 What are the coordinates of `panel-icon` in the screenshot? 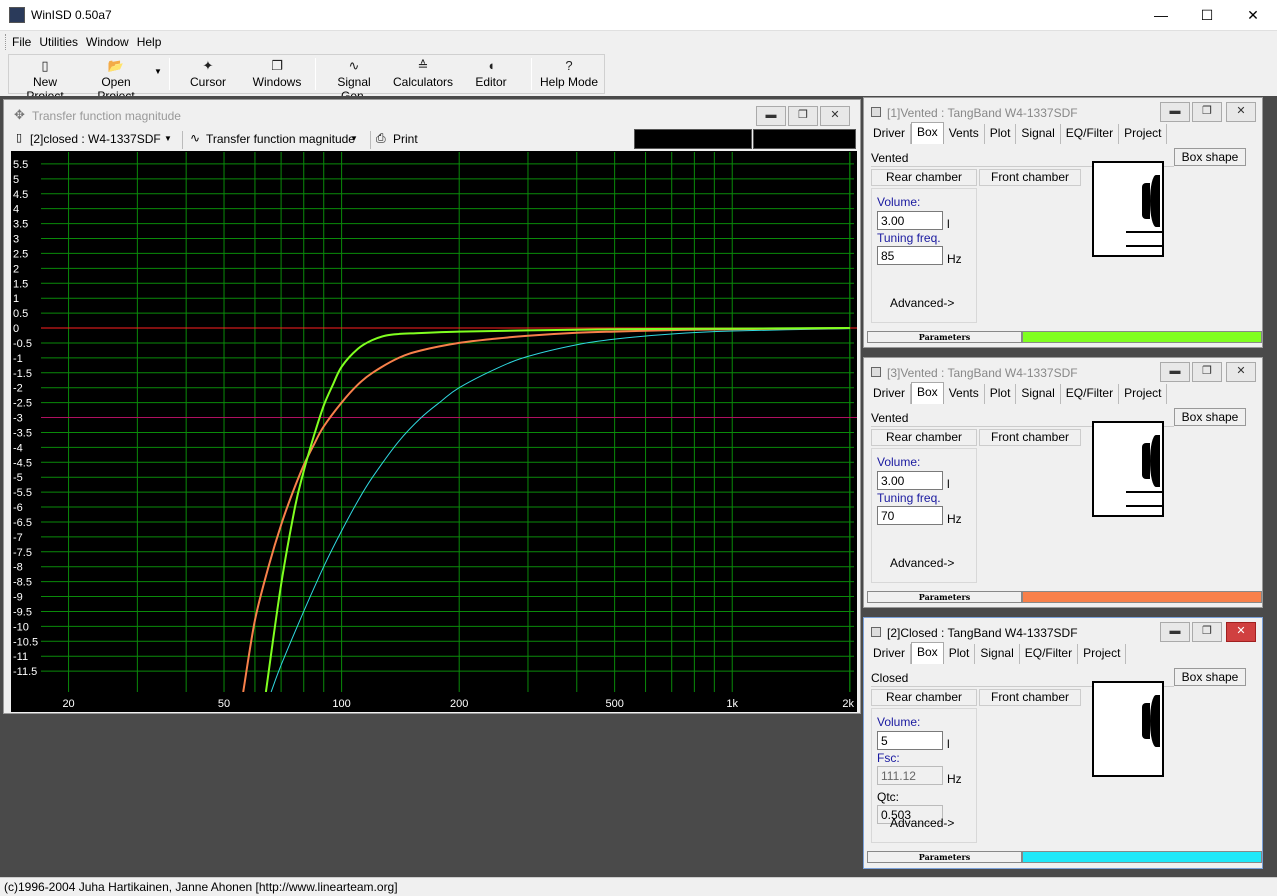 It's located at (876, 632).